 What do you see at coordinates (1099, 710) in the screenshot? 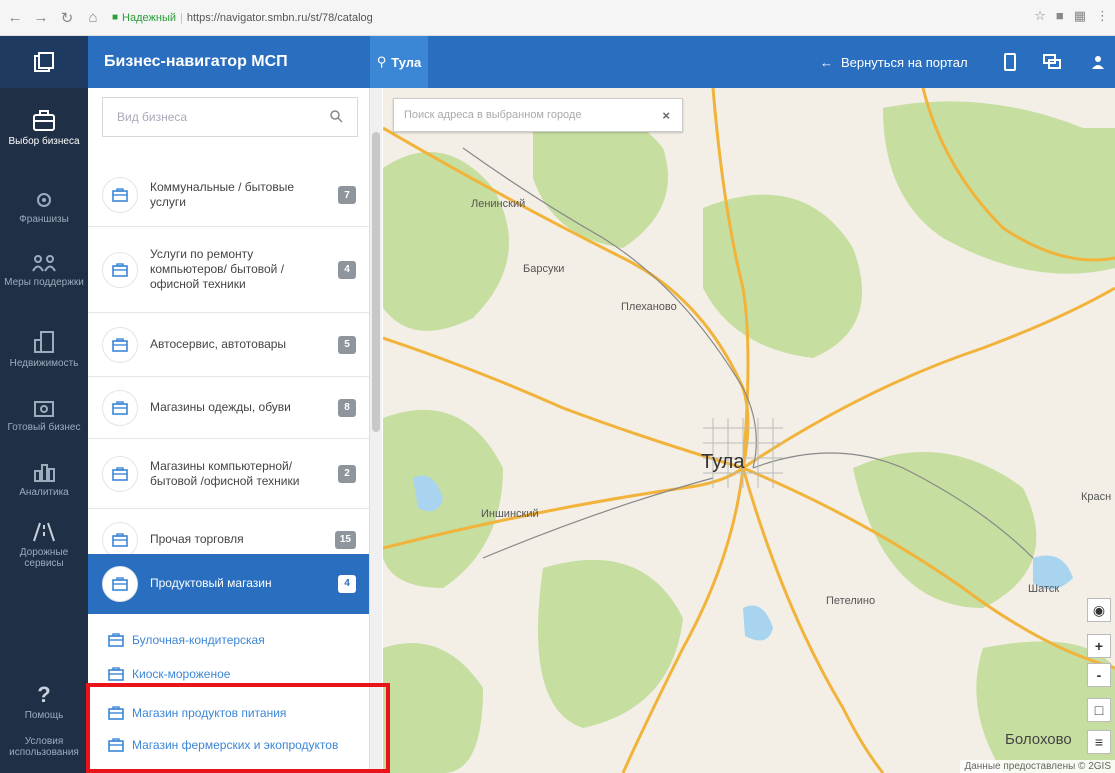
I see `fullscreen-icon: □` at bounding box center [1099, 710].